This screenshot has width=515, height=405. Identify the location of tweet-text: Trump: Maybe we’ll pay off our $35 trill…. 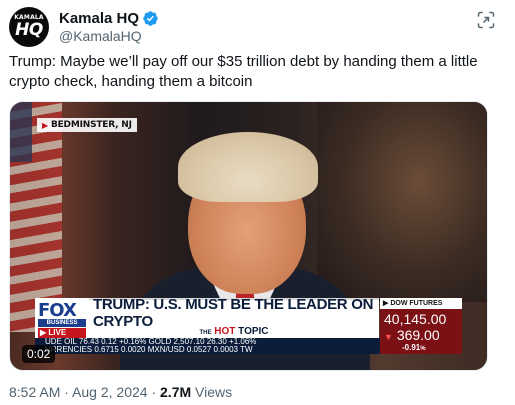
(243, 71).